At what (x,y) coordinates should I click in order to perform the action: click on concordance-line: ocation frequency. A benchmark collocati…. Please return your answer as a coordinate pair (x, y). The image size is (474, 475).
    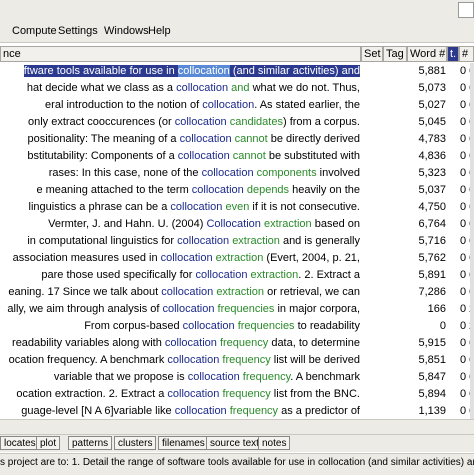
    Looking at the image, I should click on (180, 360).